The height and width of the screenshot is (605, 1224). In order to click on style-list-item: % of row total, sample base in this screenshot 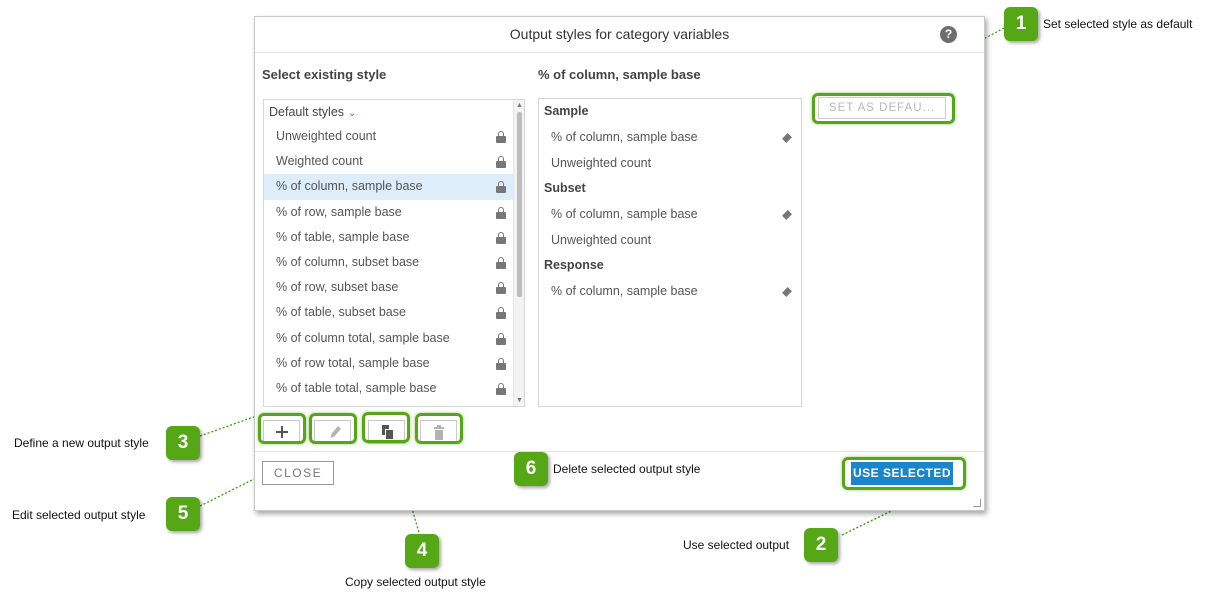, I will do `click(389, 363)`.